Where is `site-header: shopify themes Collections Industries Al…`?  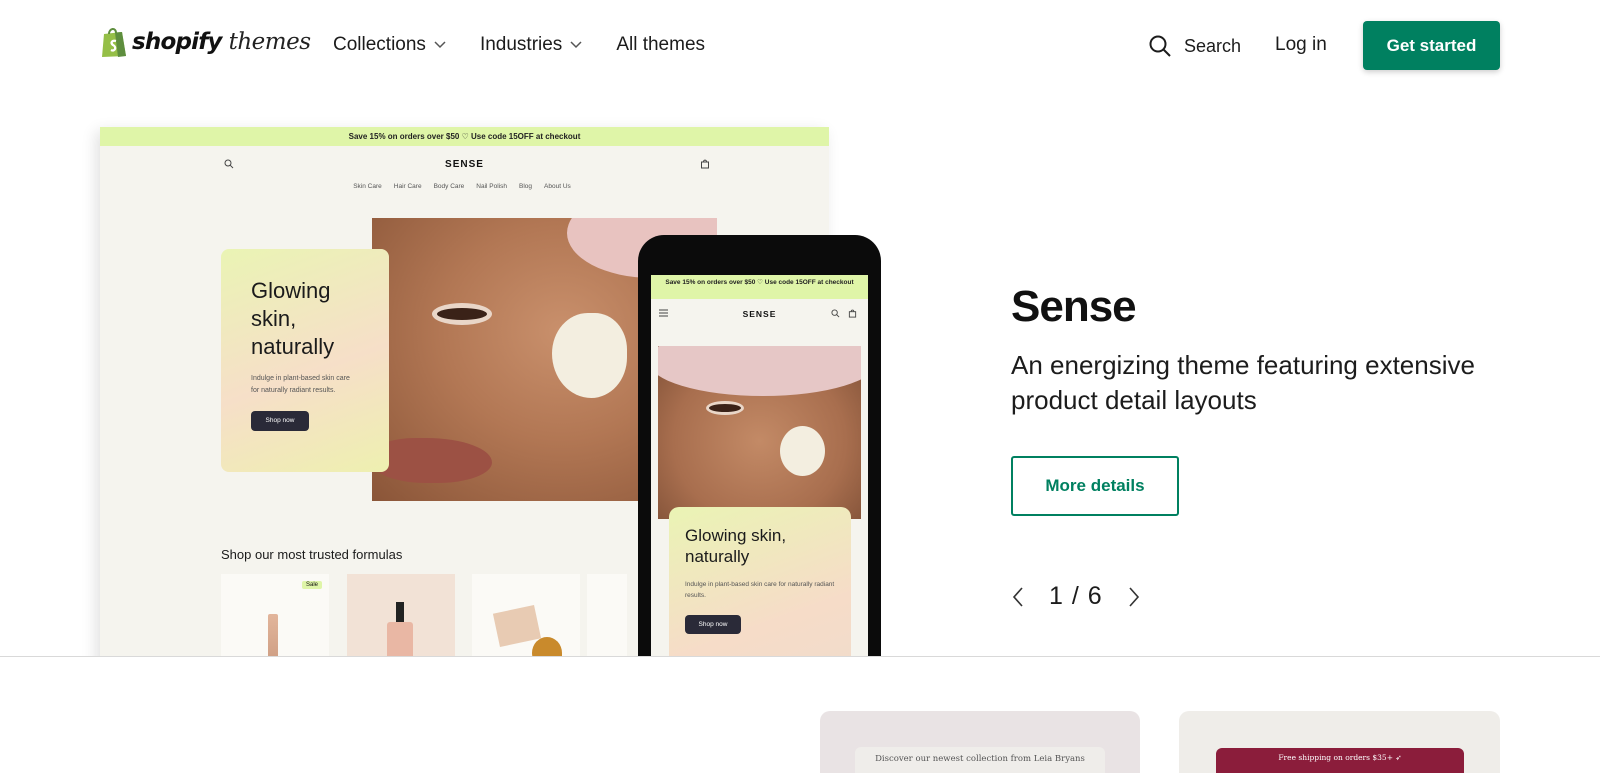 site-header: shopify themes Collections Industries Al… is located at coordinates (800, 46).